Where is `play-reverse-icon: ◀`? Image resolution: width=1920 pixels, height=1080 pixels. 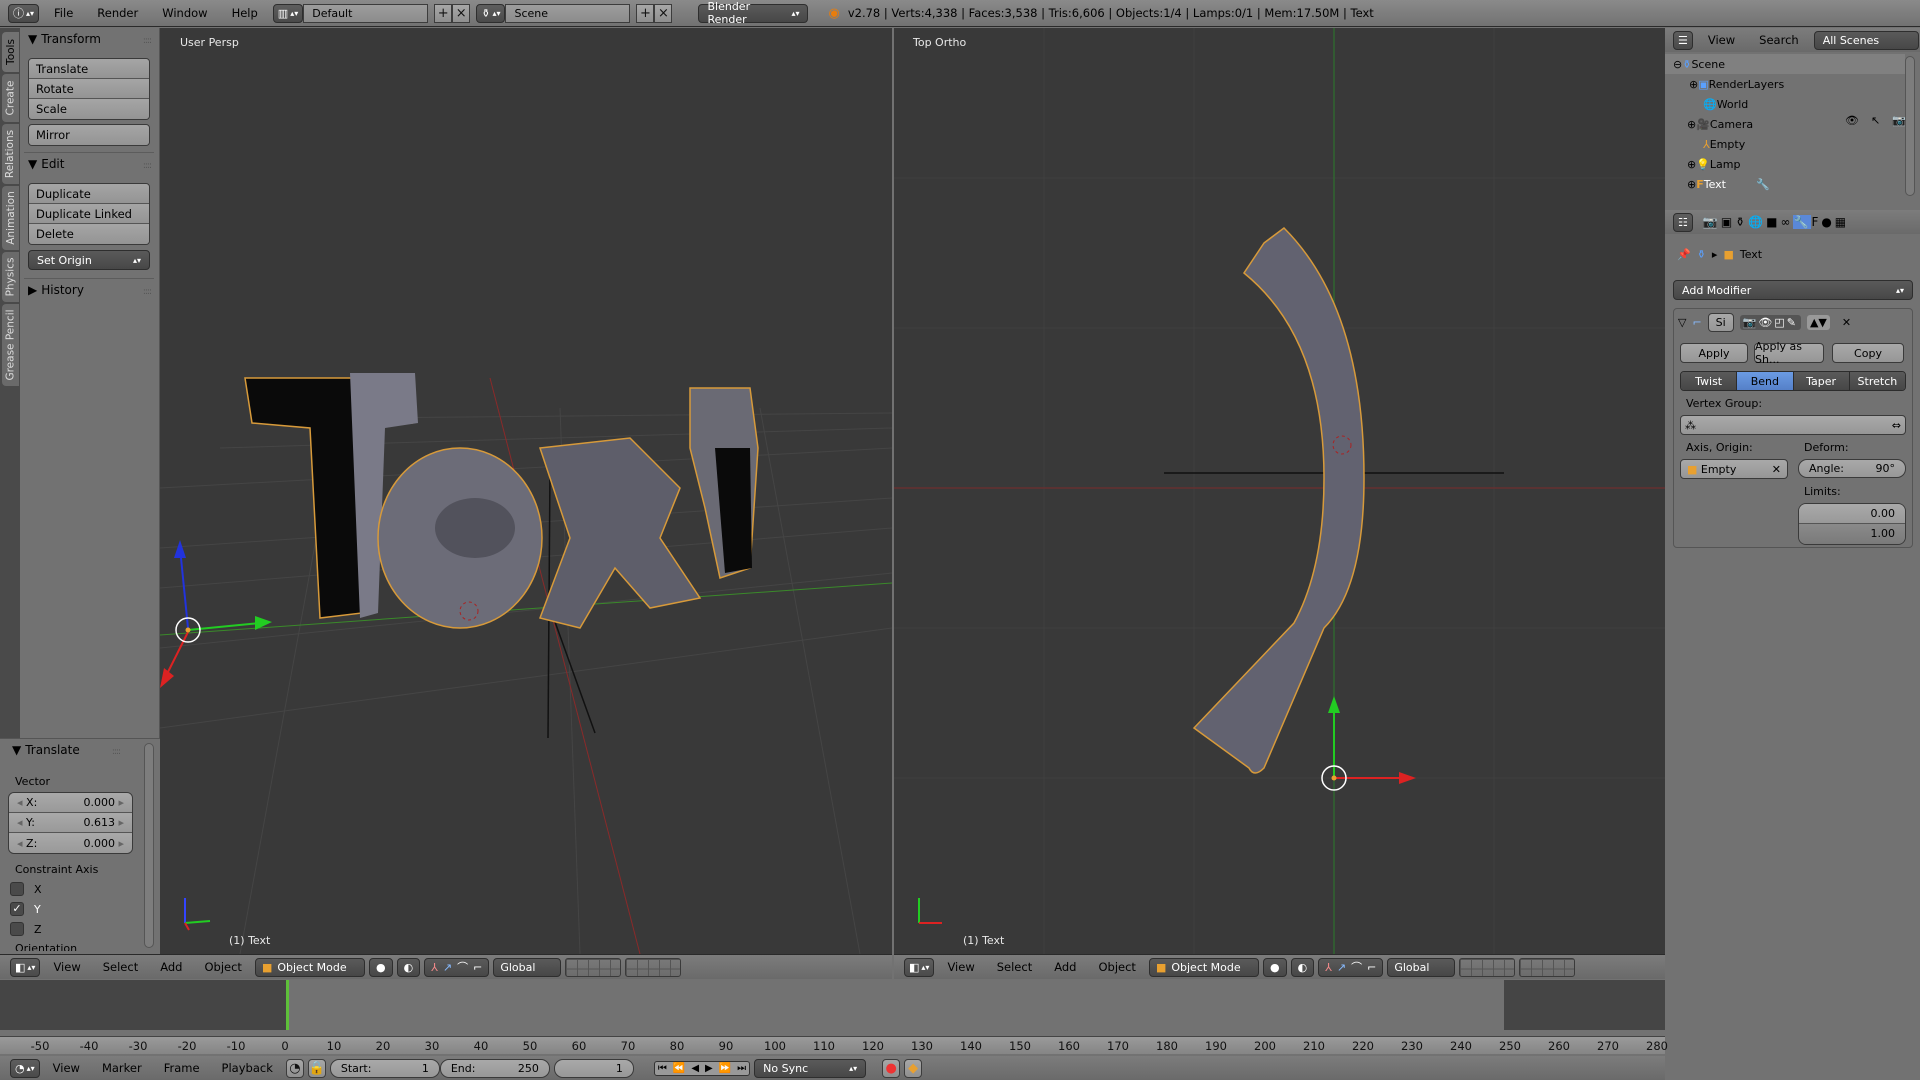 play-reverse-icon: ◀ is located at coordinates (695, 1068).